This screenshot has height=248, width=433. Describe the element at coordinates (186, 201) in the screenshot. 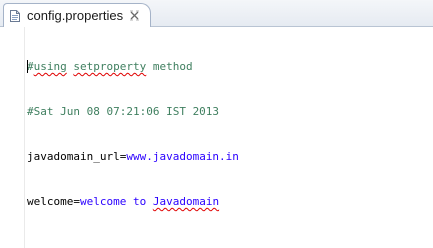

I see `property-value-misspelled: Javadomain` at that location.